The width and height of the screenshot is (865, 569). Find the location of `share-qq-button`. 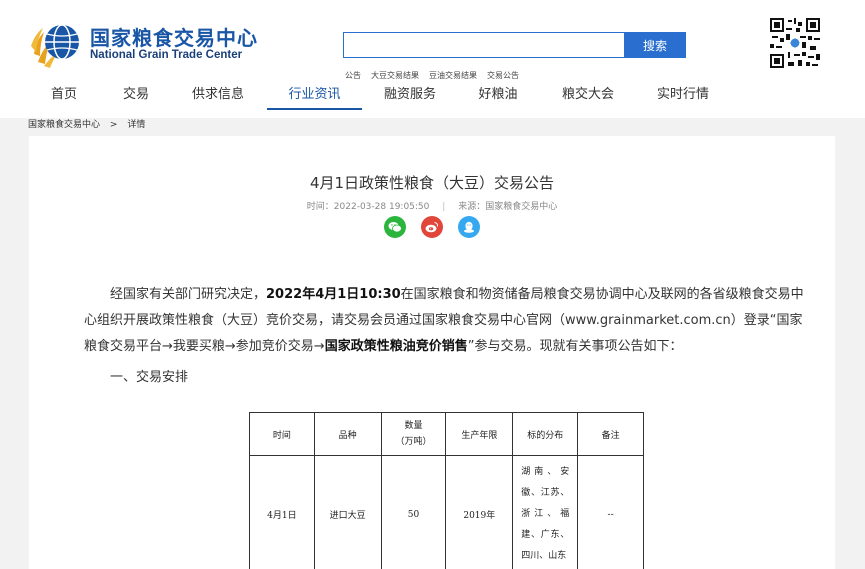

share-qq-button is located at coordinates (469, 227).